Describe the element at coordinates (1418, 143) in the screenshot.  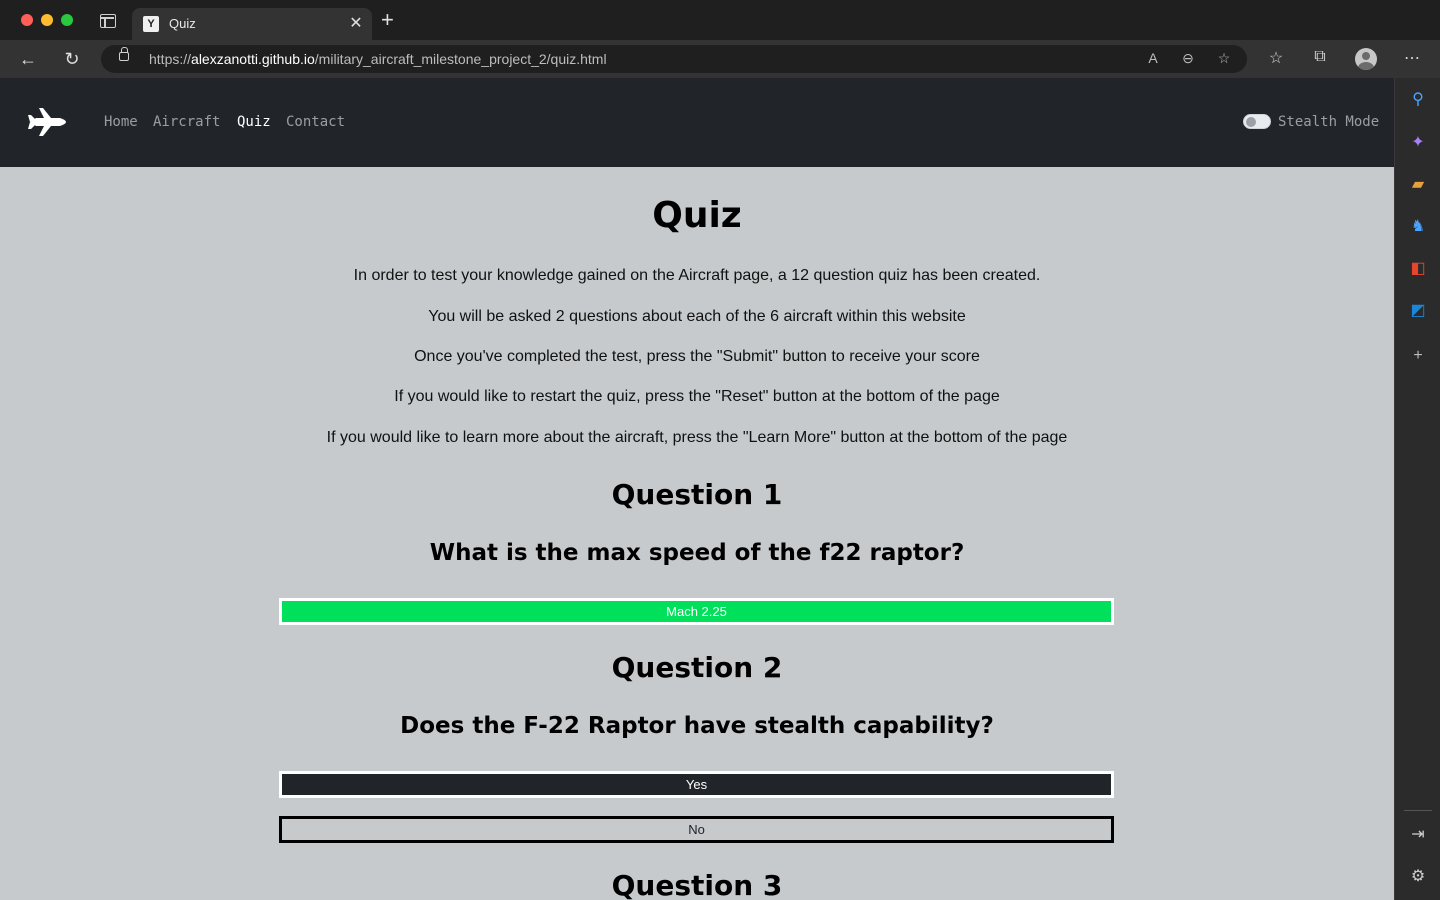
I see `copilot-icon: ✦` at that location.